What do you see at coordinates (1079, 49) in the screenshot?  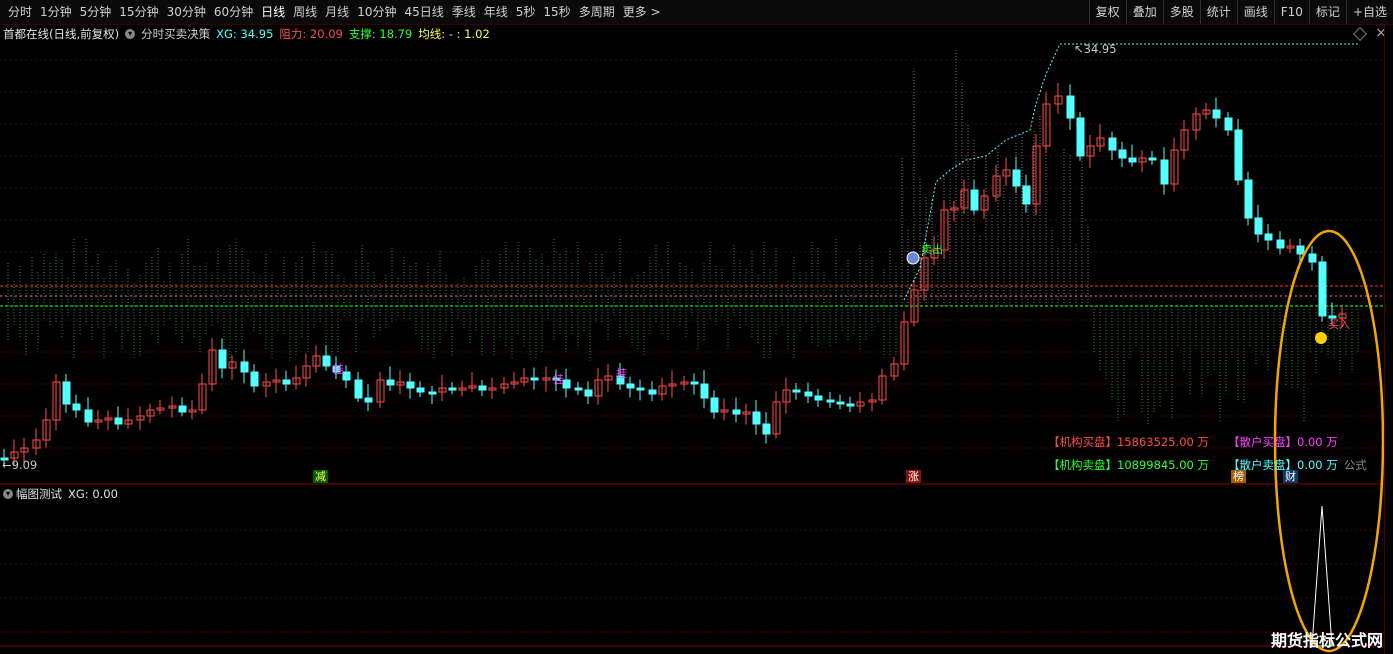 I see `high-price-arrow: ↖` at bounding box center [1079, 49].